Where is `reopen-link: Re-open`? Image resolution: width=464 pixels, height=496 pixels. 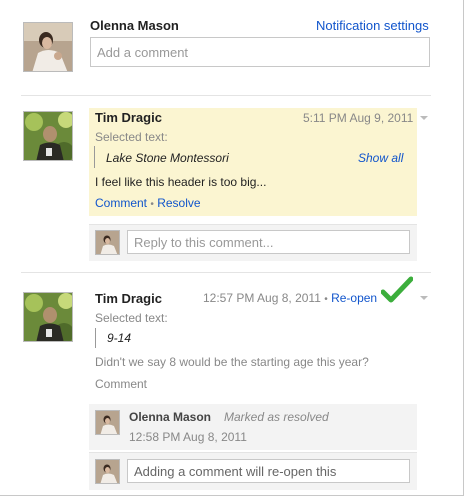 reopen-link: Re-open is located at coordinates (354, 298).